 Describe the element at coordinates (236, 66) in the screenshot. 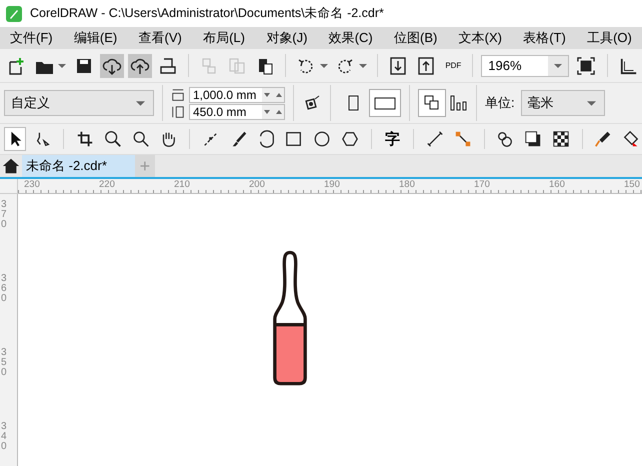

I see `copy-icon` at that location.